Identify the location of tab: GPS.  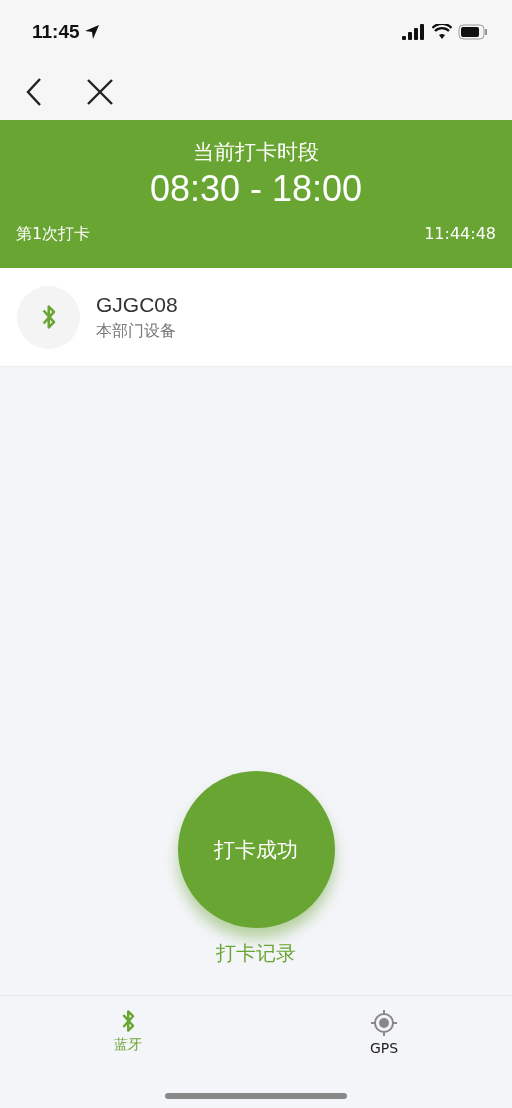
(384, 1032).